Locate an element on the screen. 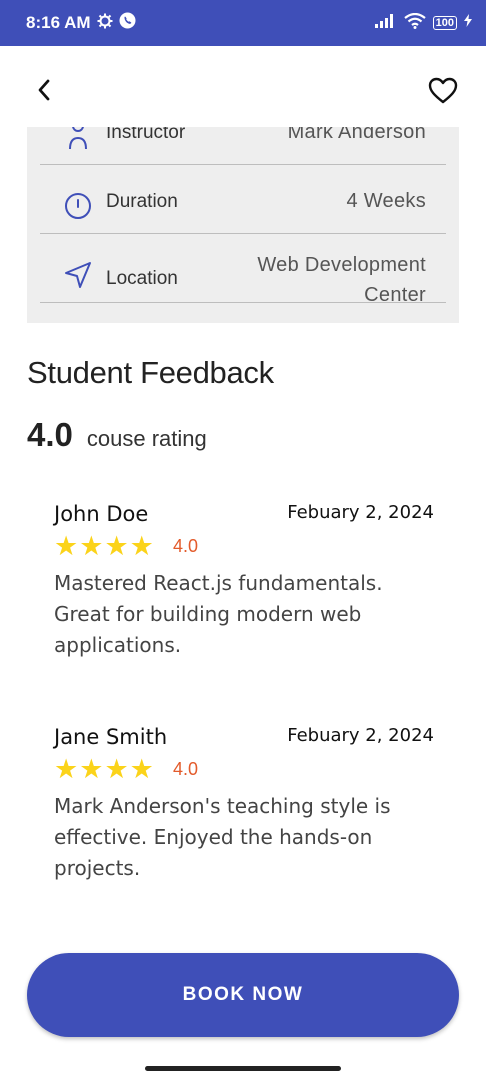 This screenshot has height=1080, width=486. rating-value: 4.0 is located at coordinates (50, 434).